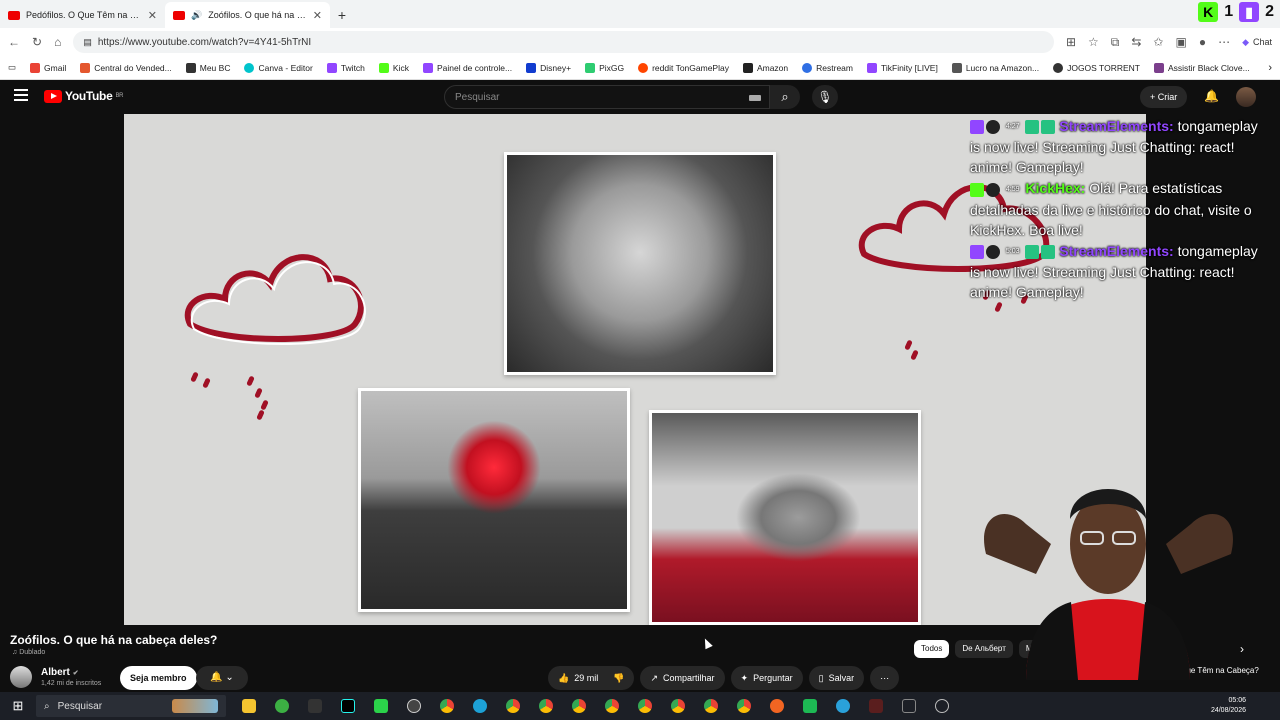 This screenshot has width=1280, height=720. I want to click on menu-icon, so click(21, 95).